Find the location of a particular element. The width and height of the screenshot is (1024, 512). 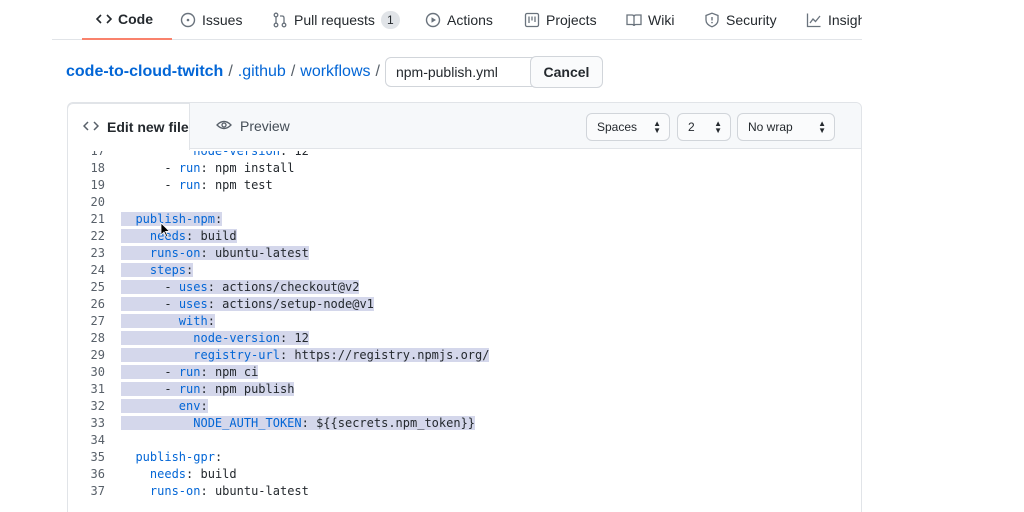

tab-issues: Issues is located at coordinates (211, 20).